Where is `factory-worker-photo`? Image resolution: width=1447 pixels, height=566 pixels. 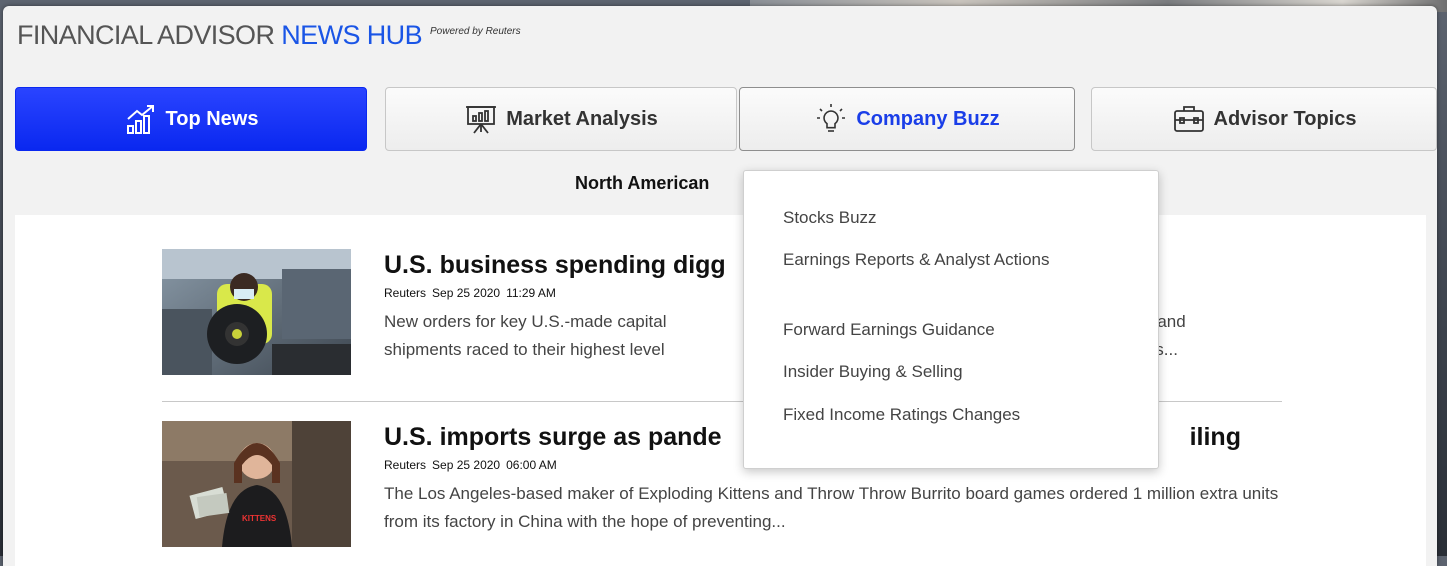
factory-worker-photo is located at coordinates (256, 312).